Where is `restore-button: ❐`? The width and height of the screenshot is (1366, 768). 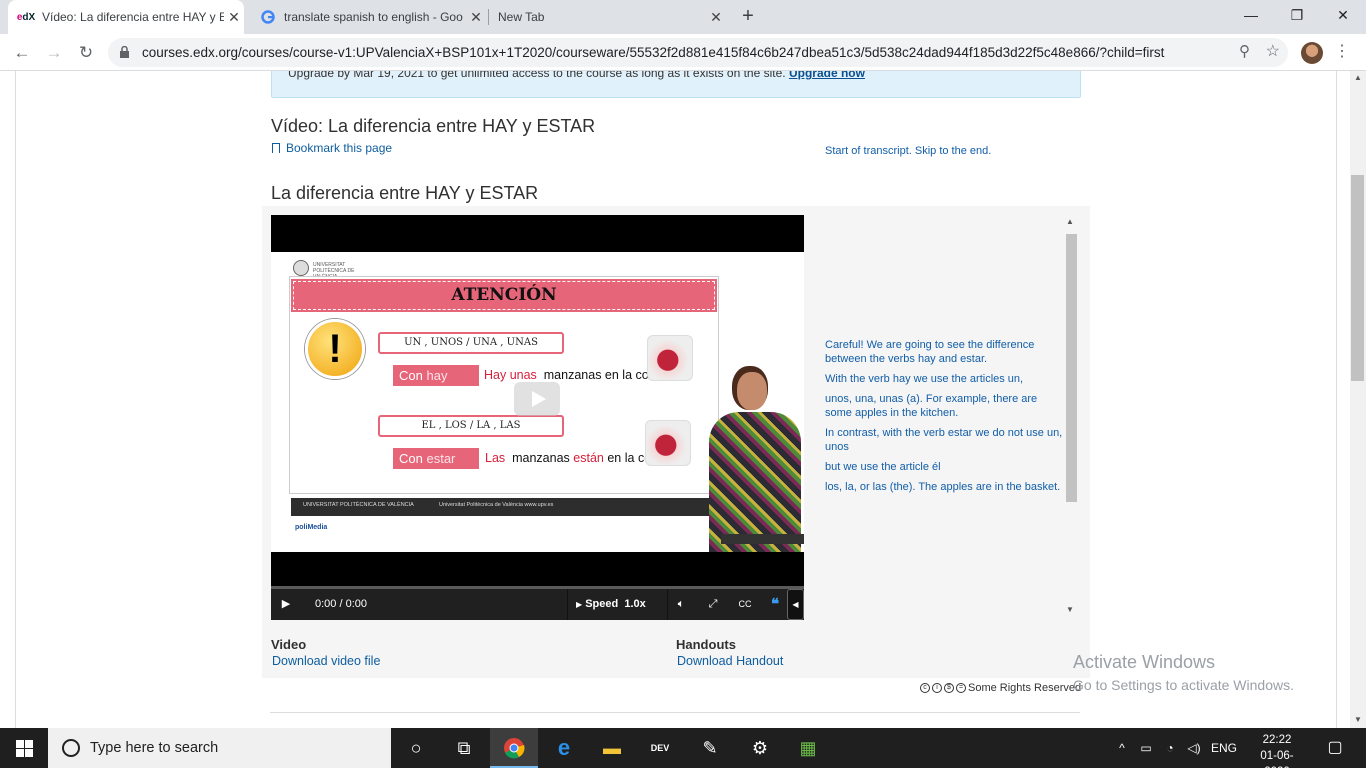
restore-button: ❐ is located at coordinates (1297, 15).